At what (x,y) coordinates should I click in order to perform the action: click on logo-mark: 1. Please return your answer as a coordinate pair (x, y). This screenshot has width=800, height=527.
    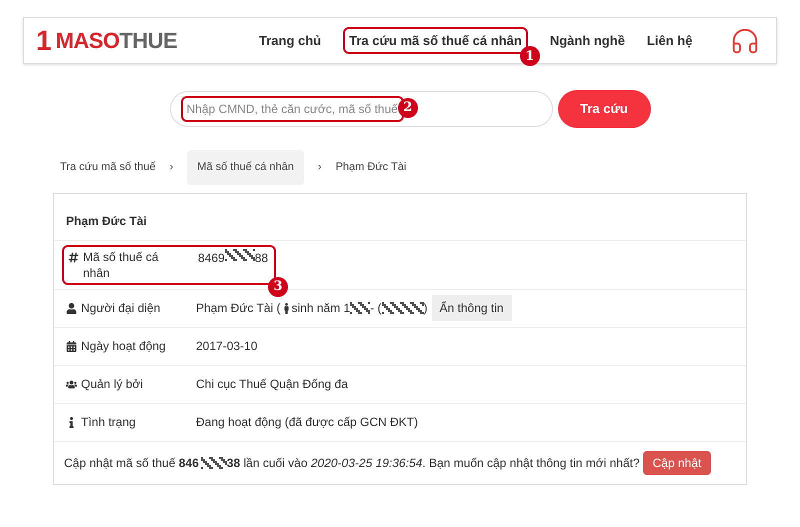
    Looking at the image, I should click on (44, 40).